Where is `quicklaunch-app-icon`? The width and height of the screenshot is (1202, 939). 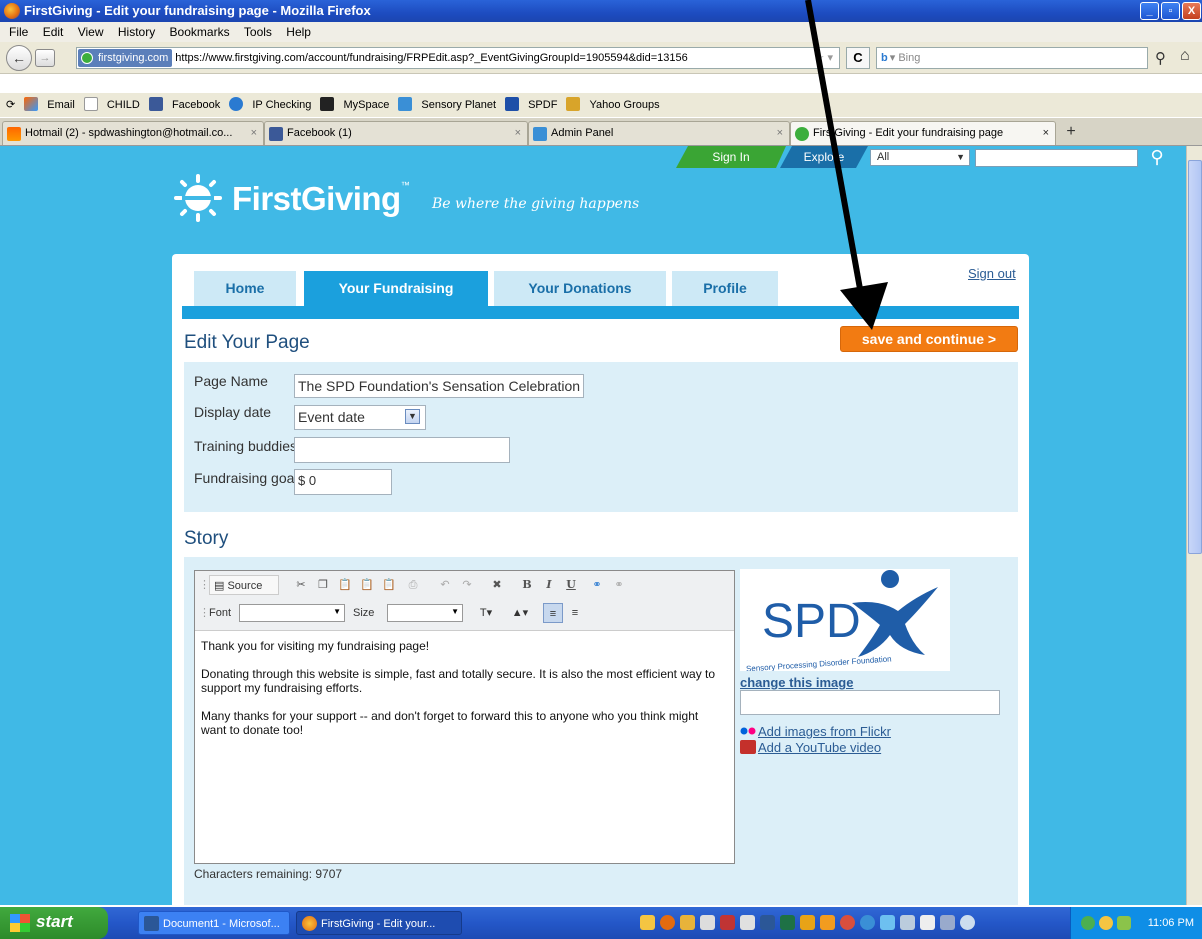
quicklaunch-app-icon is located at coordinates (807, 922).